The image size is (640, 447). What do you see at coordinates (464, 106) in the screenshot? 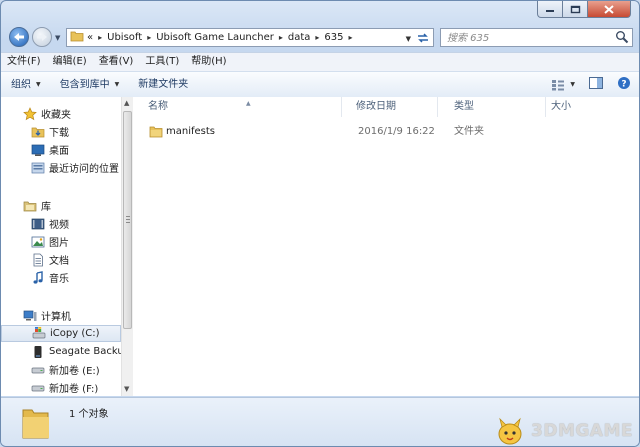
I see `column-type-label: 类型` at bounding box center [464, 106].